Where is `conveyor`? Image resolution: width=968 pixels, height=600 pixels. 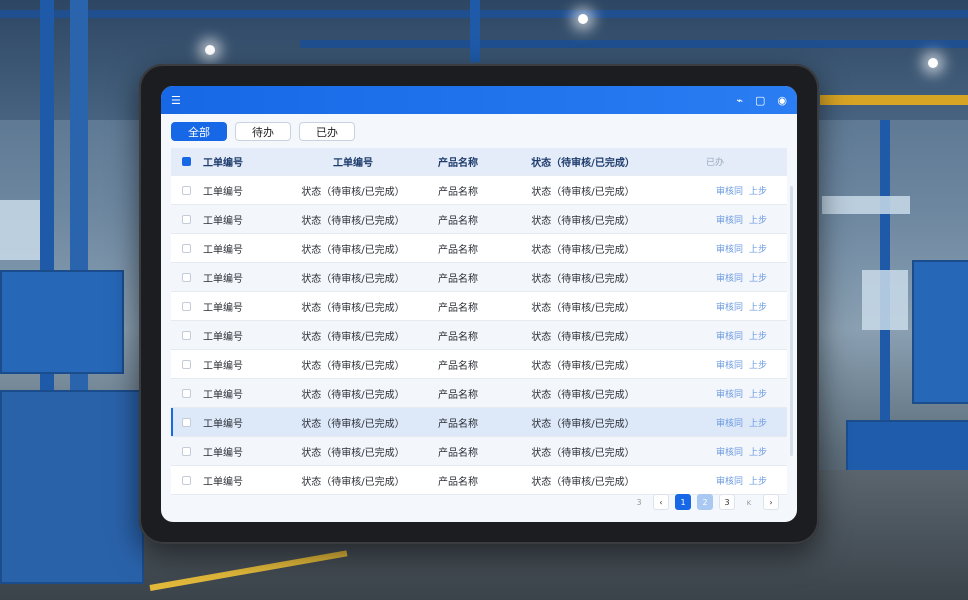 conveyor is located at coordinates (72, 487).